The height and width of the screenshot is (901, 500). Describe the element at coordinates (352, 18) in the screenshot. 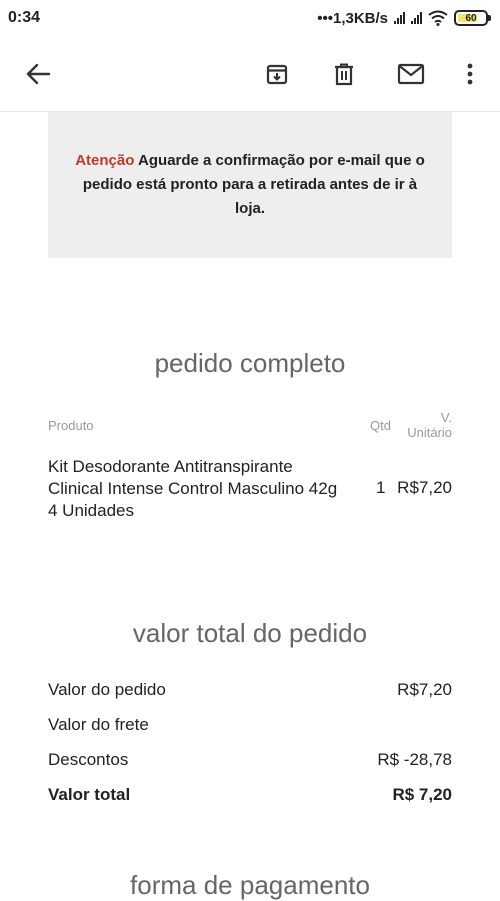

I see `network-speed: •••1,3KB/s` at that location.